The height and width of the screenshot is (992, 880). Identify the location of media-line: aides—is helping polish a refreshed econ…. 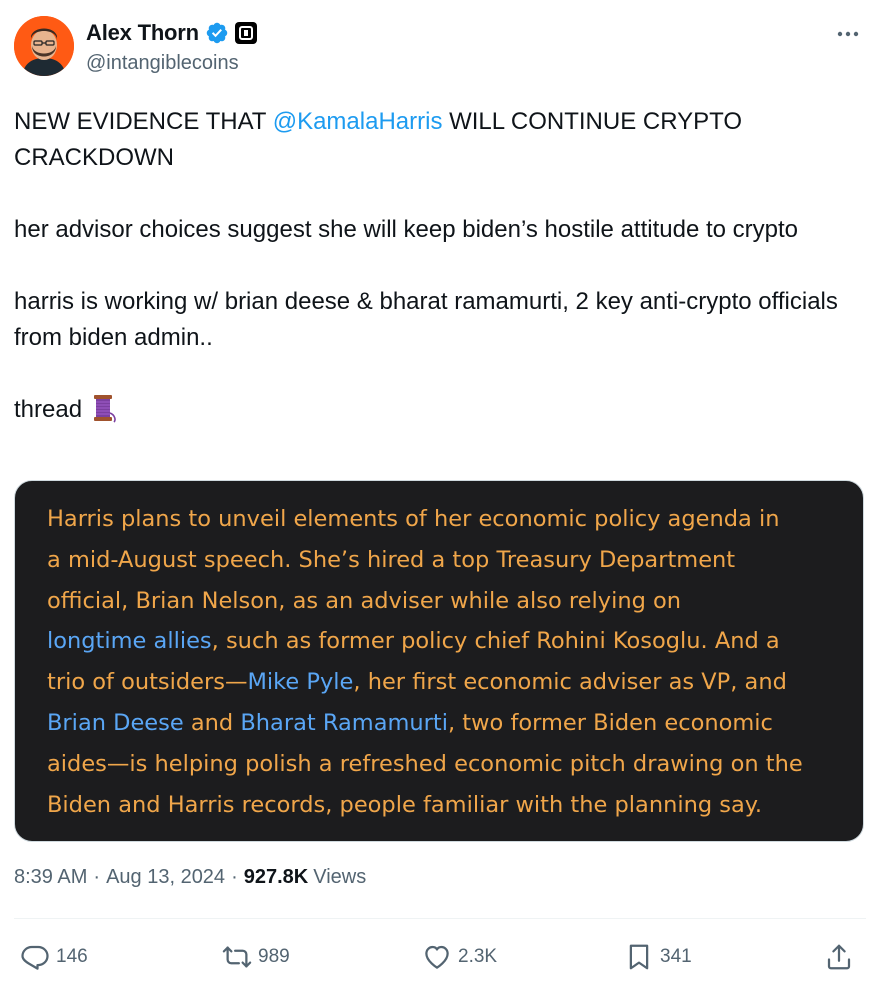
(425, 763).